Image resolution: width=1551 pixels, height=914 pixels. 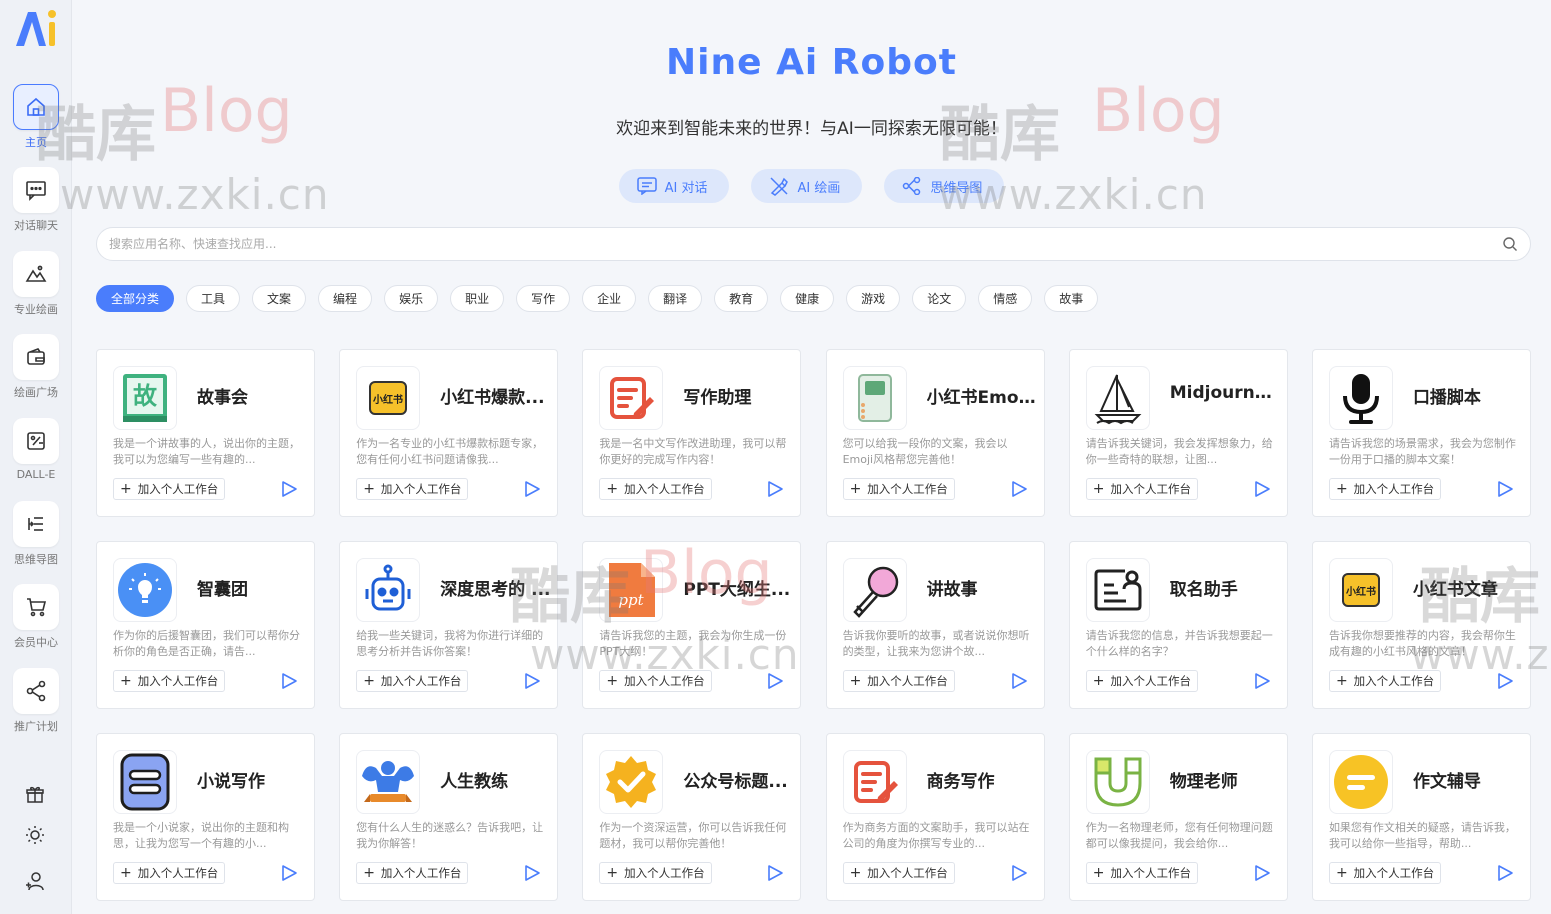 What do you see at coordinates (741, 298) in the screenshot?
I see `category-chip: 教育` at bounding box center [741, 298].